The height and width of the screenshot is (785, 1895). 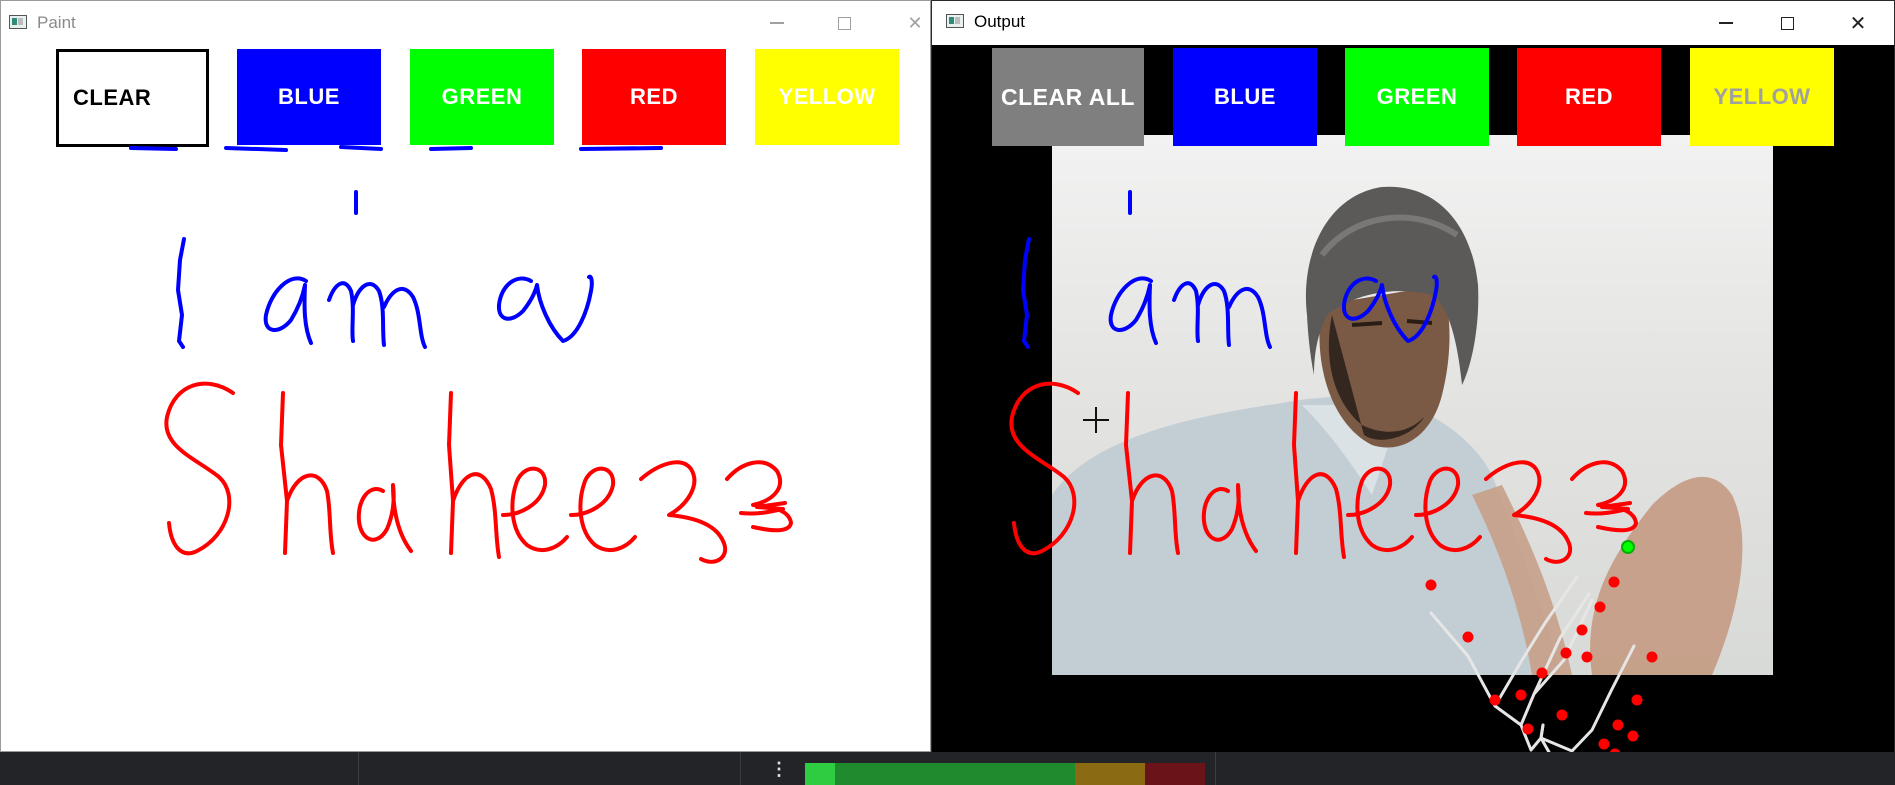 What do you see at coordinates (955, 774) in the screenshot?
I see `level-fill-darkgreen` at bounding box center [955, 774].